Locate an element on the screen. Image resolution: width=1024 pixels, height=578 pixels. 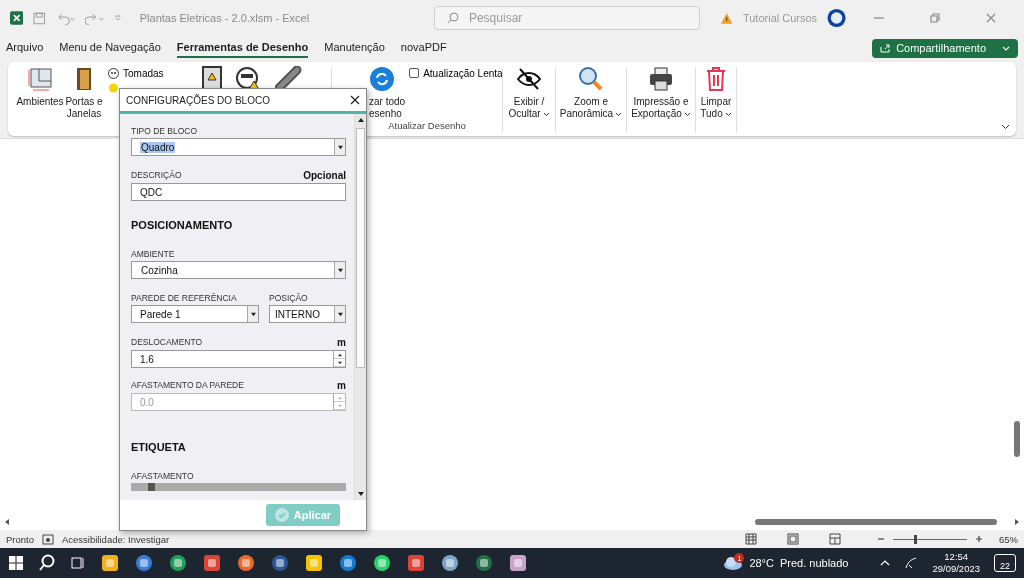
window-title: Plantas Eletricas - 2.0.xlsm - Excel is located at coordinates (225, 18).